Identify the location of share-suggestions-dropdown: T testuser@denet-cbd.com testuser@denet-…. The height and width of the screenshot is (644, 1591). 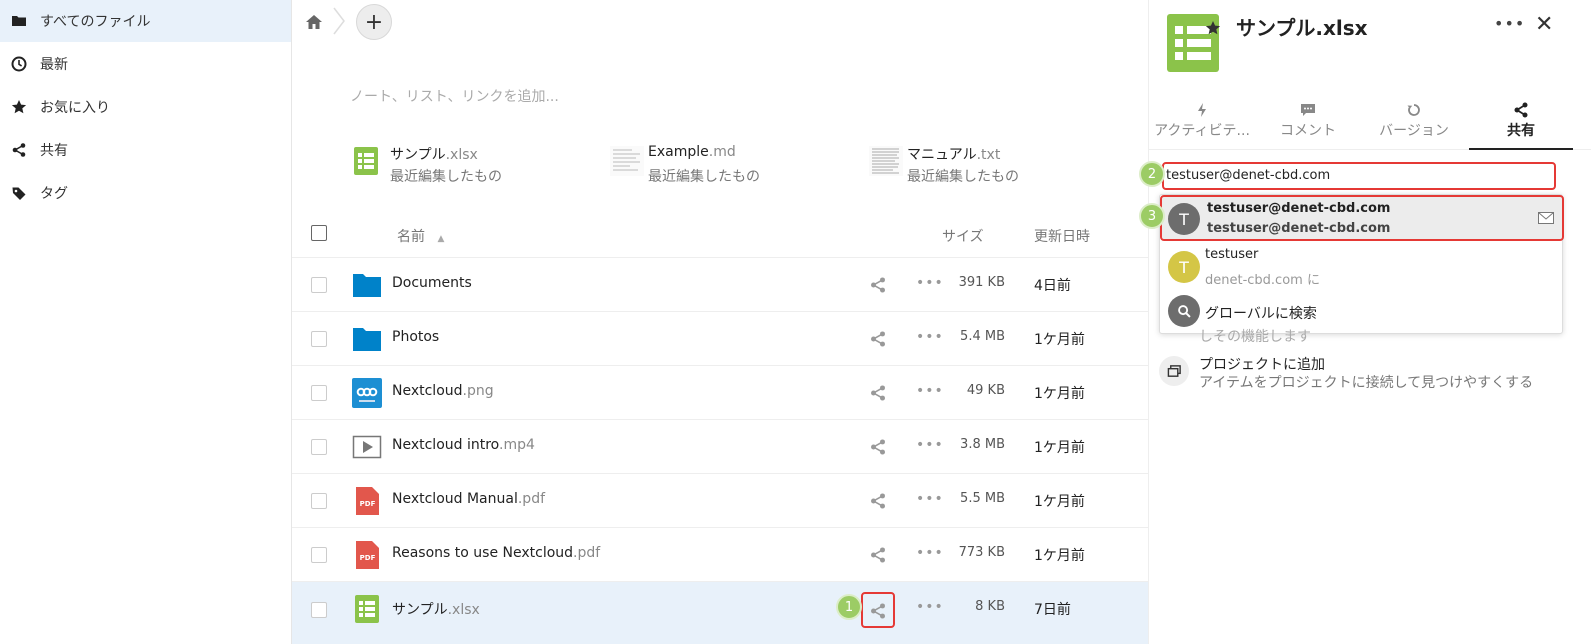
(1361, 264).